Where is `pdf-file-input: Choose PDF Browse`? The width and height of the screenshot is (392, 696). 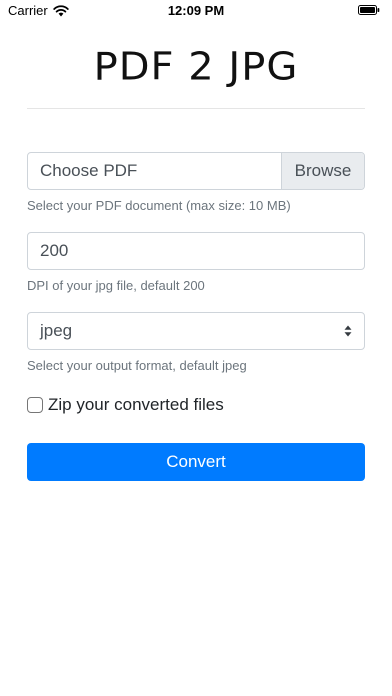 pdf-file-input: Choose PDF Browse is located at coordinates (196, 171).